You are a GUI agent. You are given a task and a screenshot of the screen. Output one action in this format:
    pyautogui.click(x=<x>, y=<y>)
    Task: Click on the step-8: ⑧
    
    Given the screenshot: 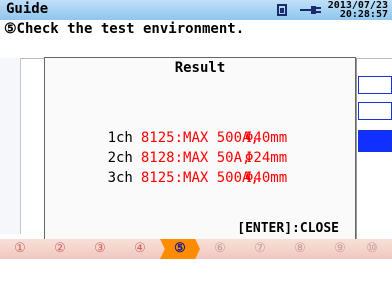 What is the action you would take?
    pyautogui.click(x=300, y=249)
    